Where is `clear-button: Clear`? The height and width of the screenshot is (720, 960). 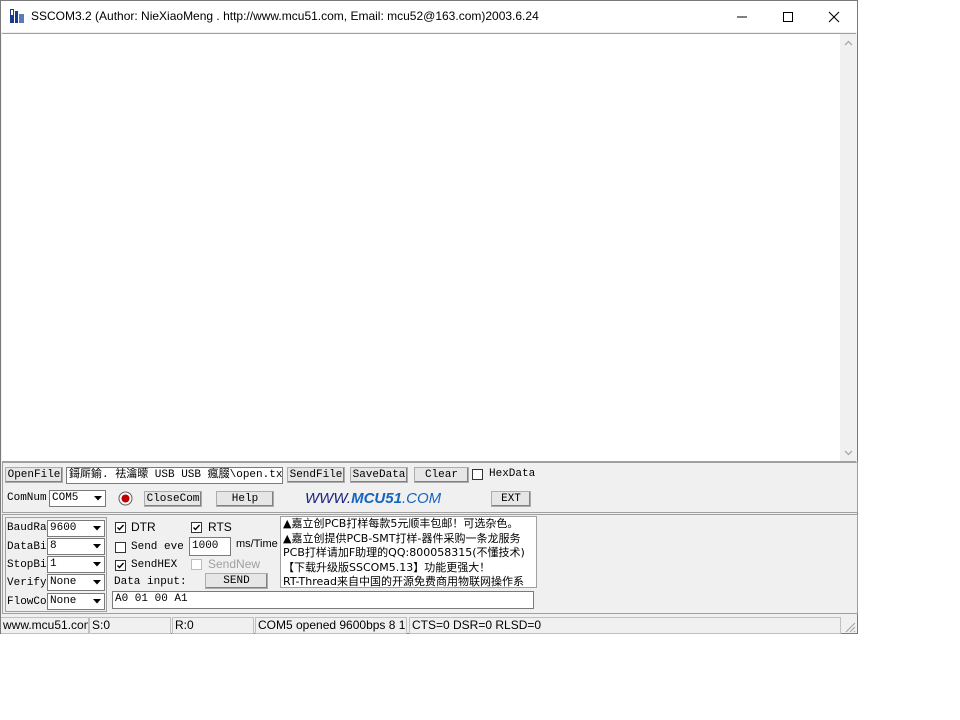 clear-button: Clear is located at coordinates (441, 475).